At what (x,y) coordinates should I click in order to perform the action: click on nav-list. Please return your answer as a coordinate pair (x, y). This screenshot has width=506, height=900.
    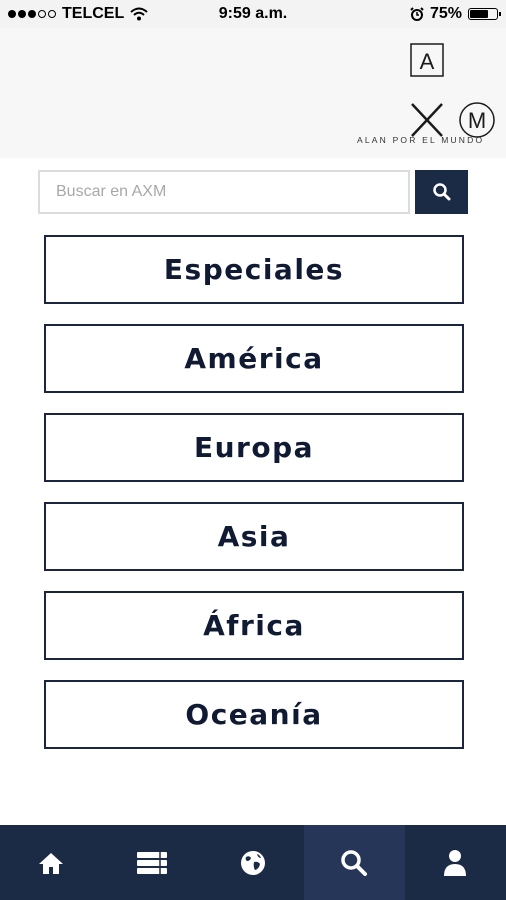
    Looking at the image, I should click on (151, 862).